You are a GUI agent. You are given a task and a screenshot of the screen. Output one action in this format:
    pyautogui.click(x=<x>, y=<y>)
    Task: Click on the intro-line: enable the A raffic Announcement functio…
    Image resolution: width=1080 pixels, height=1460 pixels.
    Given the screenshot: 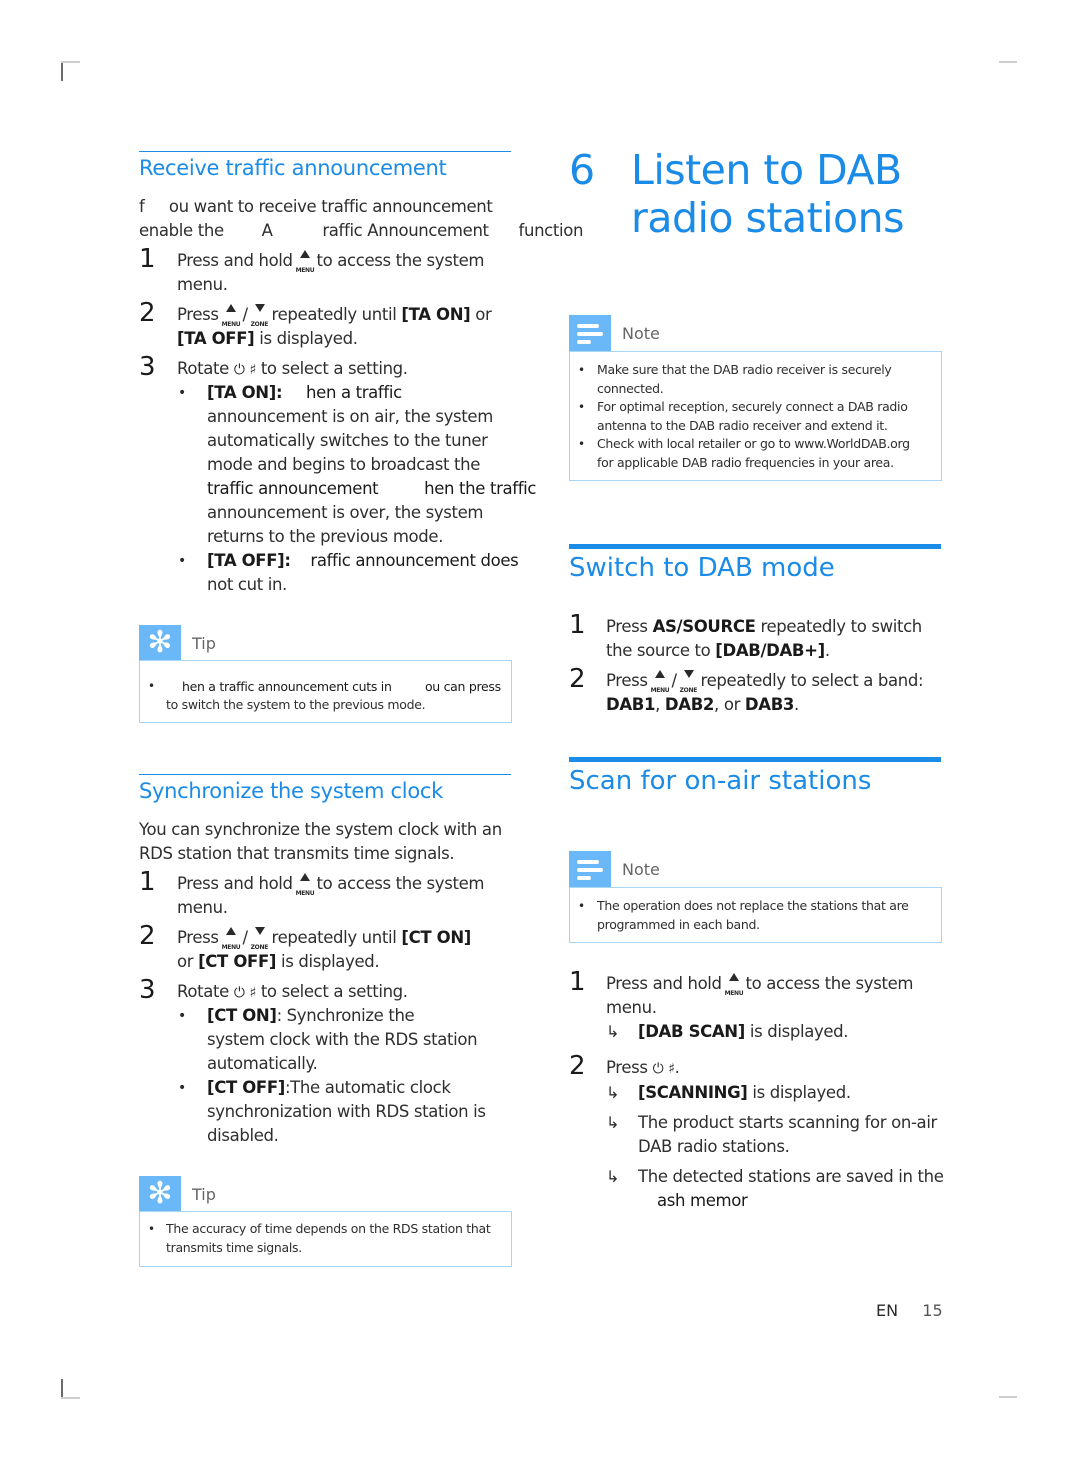 What is the action you would take?
    pyautogui.click(x=361, y=230)
    